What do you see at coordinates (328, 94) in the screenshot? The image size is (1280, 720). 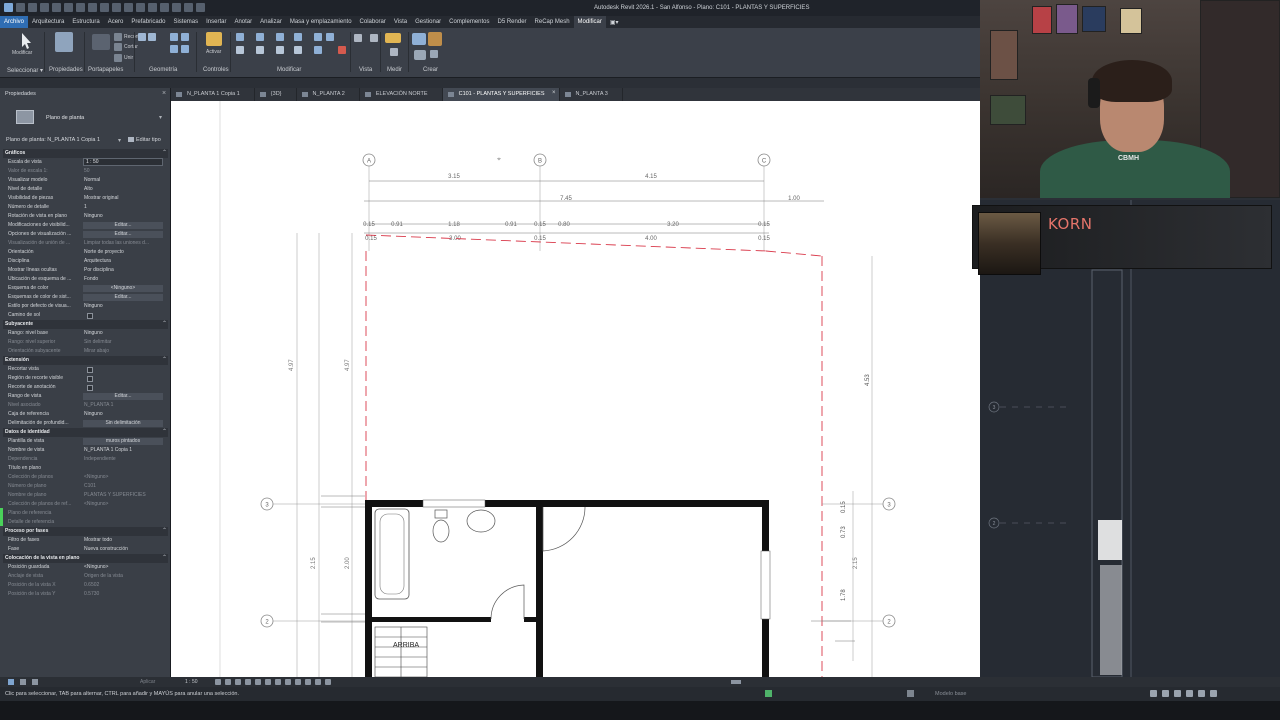 I see `view-tab: N_PLANTA 2` at bounding box center [328, 94].